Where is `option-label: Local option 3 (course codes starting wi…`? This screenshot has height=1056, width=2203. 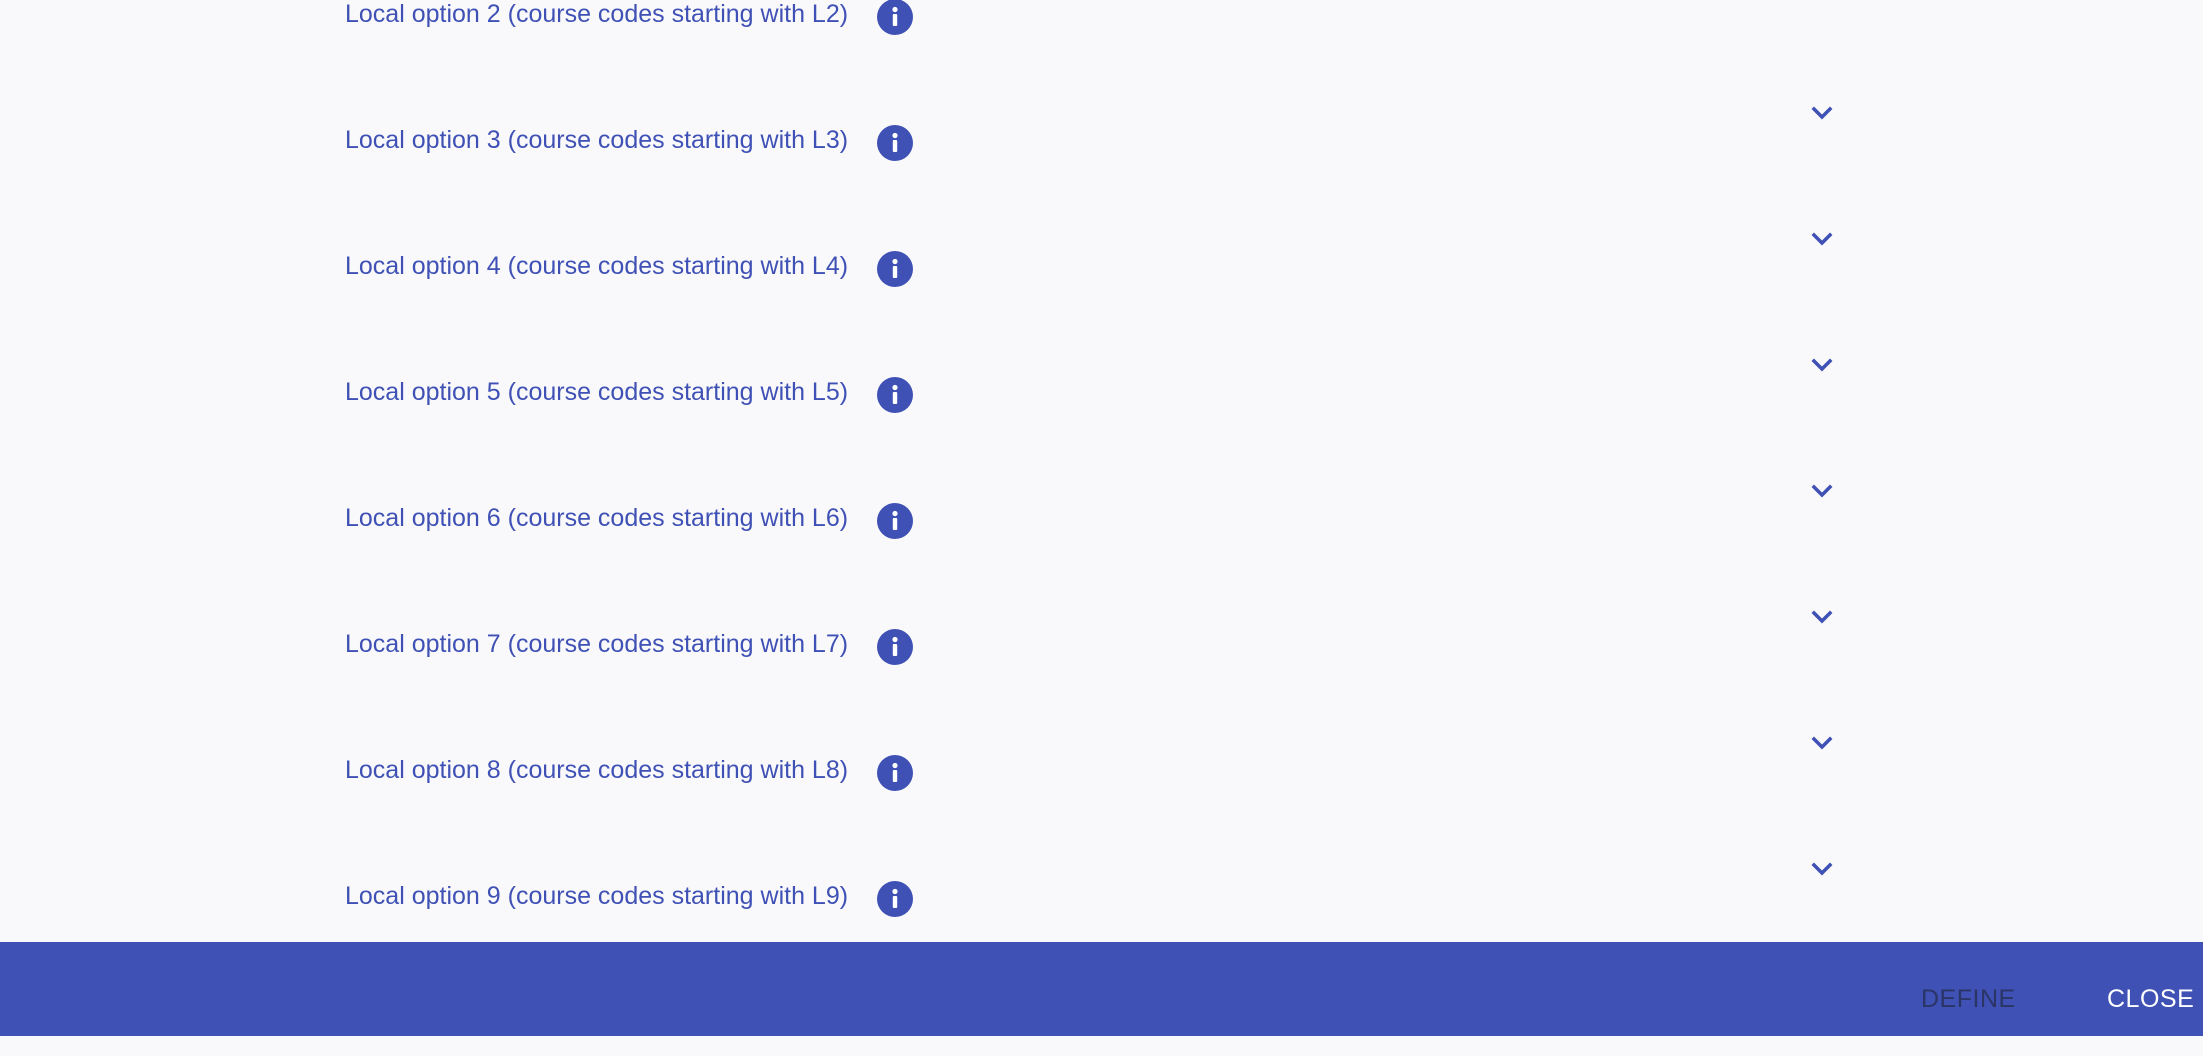
option-label: Local option 3 (course codes starting wi… is located at coordinates (597, 140).